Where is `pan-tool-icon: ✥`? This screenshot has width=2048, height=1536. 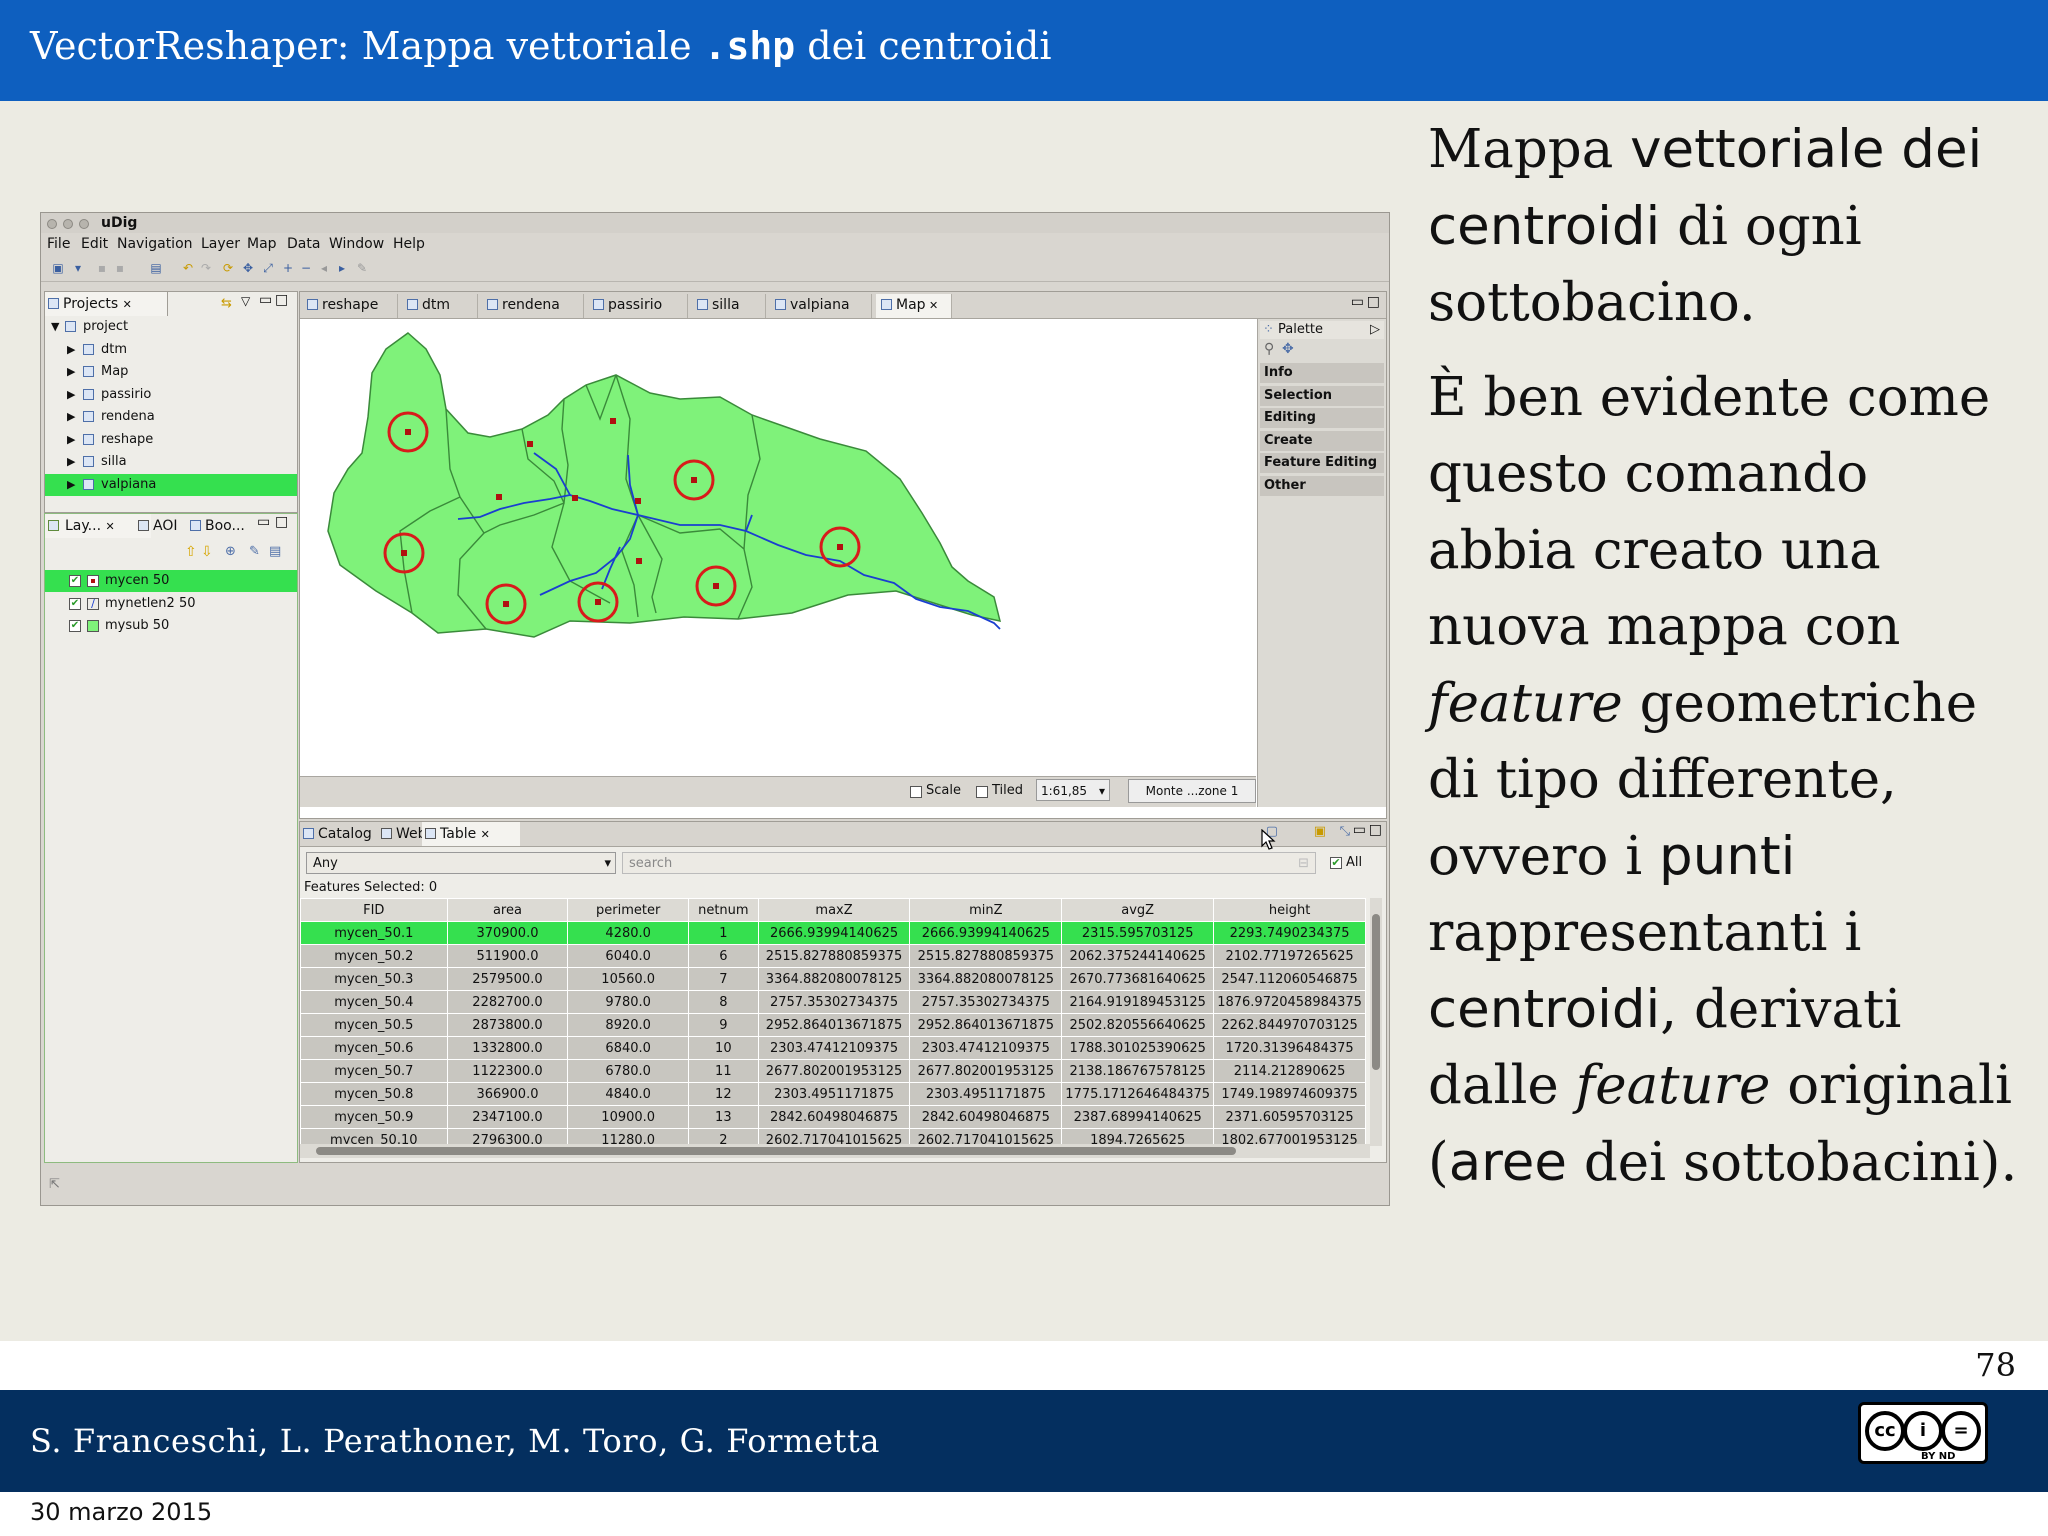
pan-tool-icon: ✥ is located at coordinates (1288, 349).